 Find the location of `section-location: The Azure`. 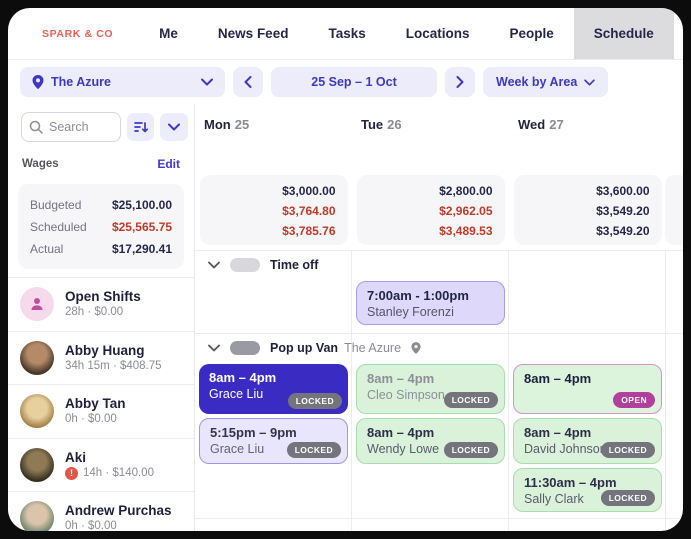

section-location: The Azure is located at coordinates (373, 348).